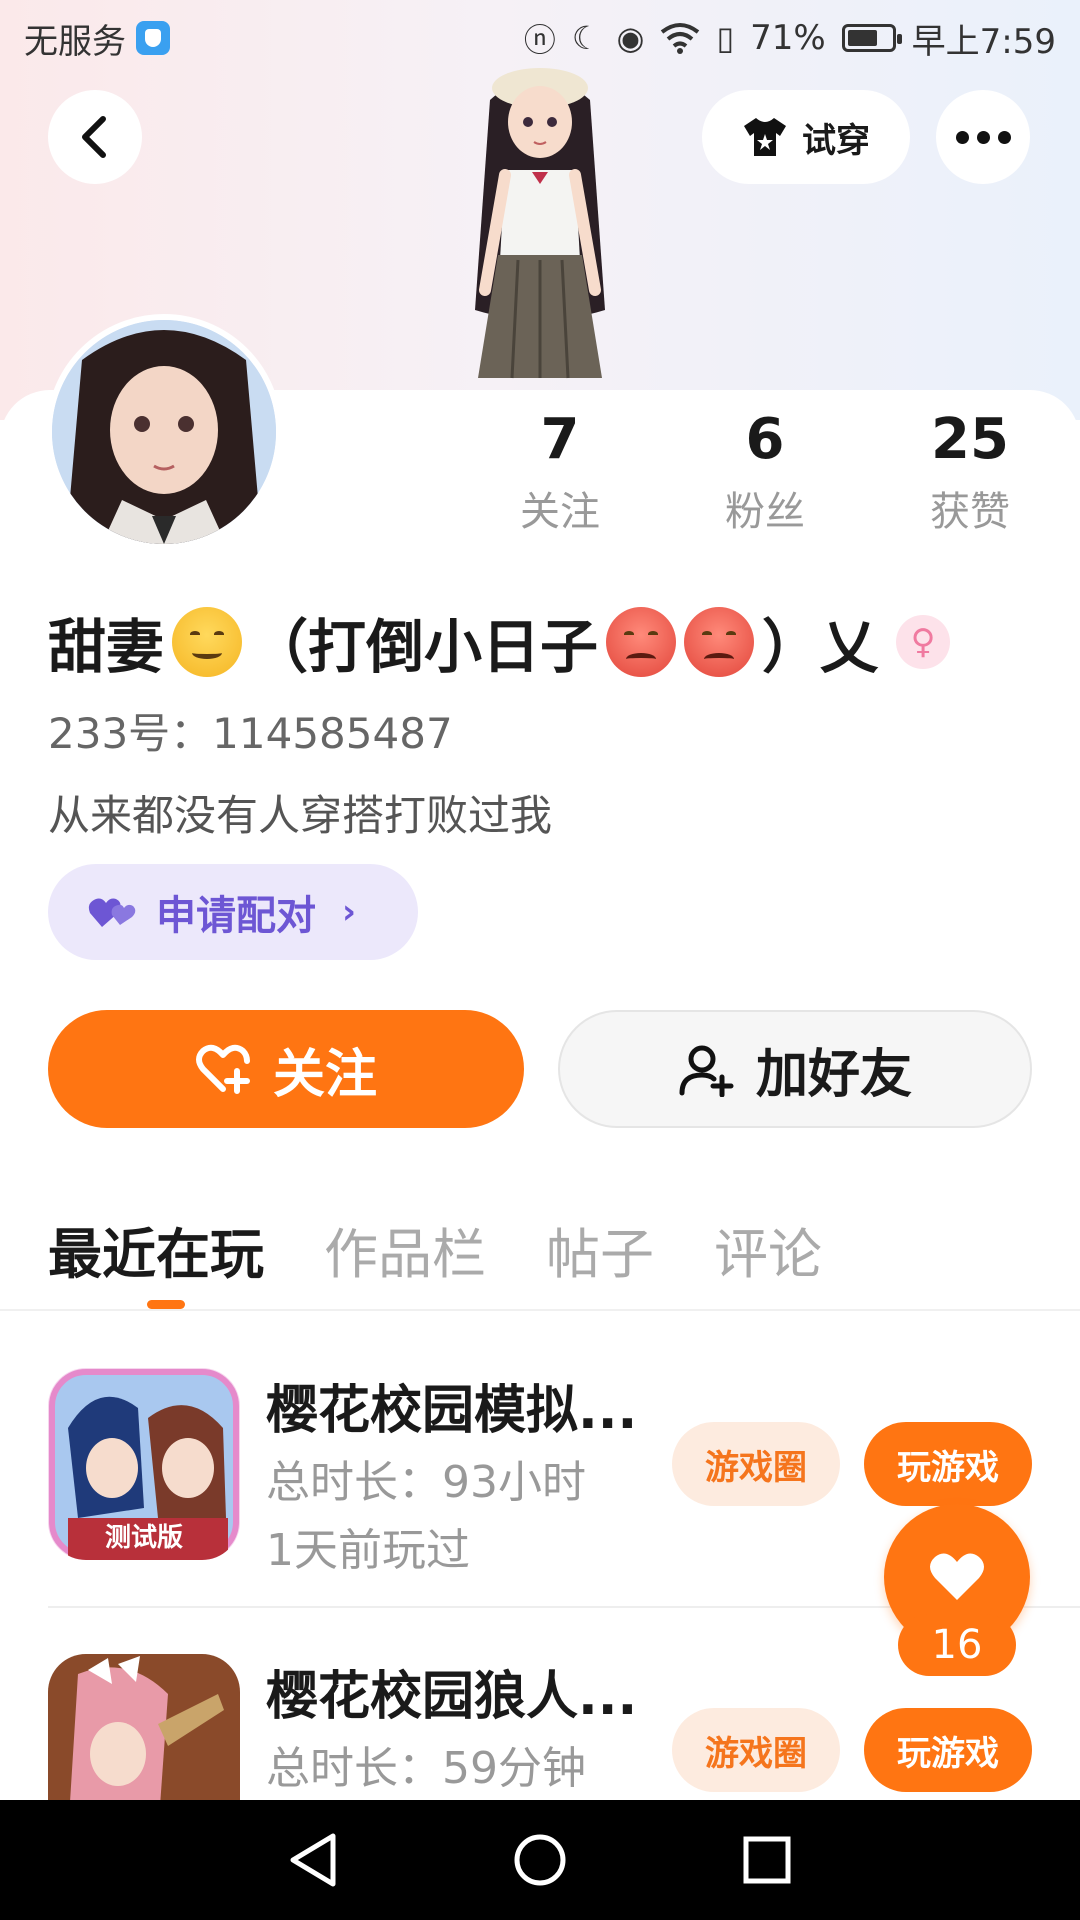 The height and width of the screenshot is (1920, 1080). I want to click on more-dots-icon, so click(983, 137).